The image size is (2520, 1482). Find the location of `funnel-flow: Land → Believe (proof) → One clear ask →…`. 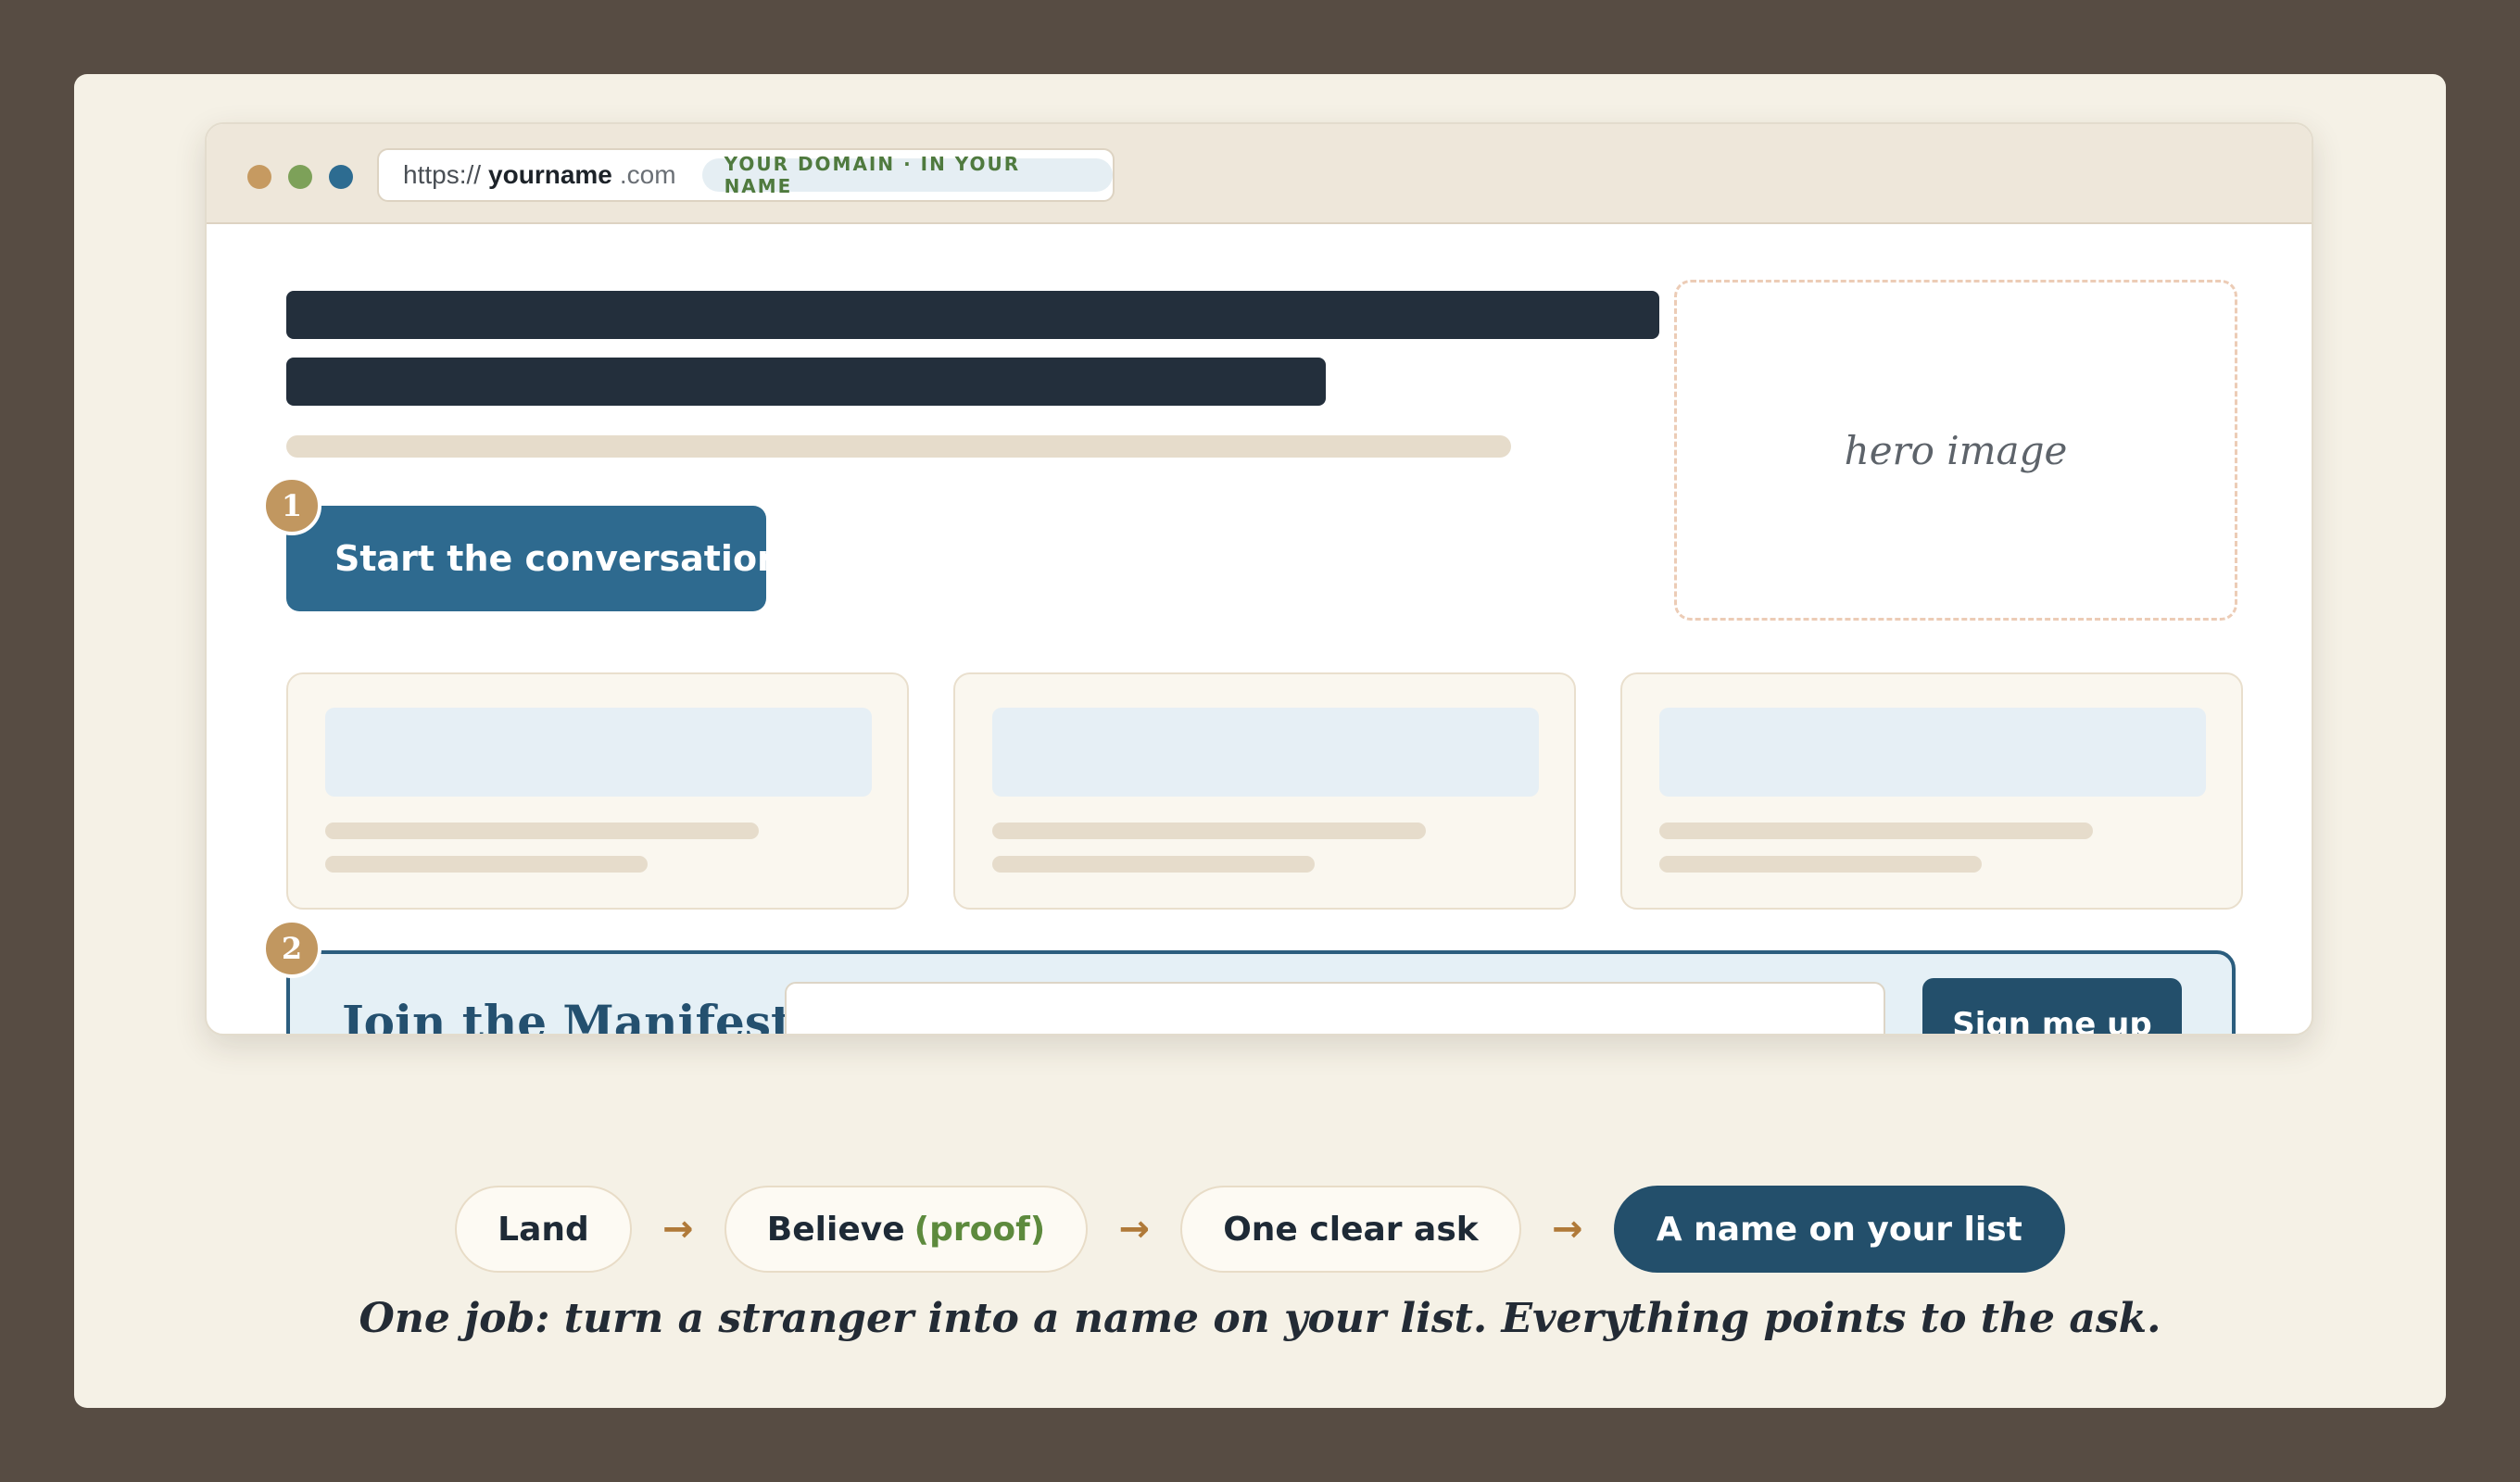

funnel-flow: Land → Believe (proof) → One clear ask →… is located at coordinates (1260, 1229).